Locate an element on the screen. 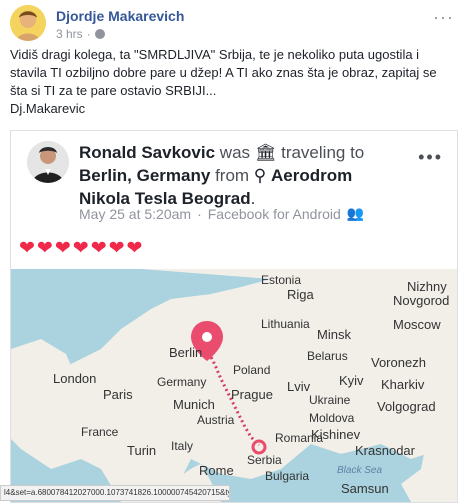 The height and width of the screenshot is (503, 468). shared-source: Facebook for Android is located at coordinates (274, 213).